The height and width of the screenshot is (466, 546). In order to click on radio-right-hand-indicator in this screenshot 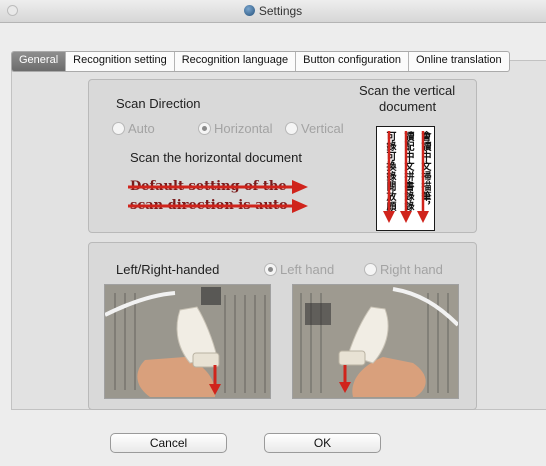, I will do `click(370, 269)`.